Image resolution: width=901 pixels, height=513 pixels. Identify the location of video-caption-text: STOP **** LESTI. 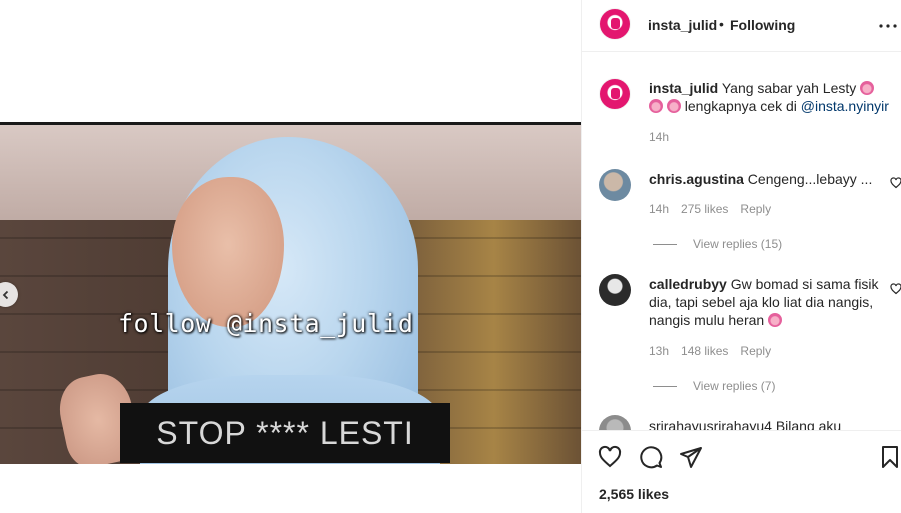
(285, 432).